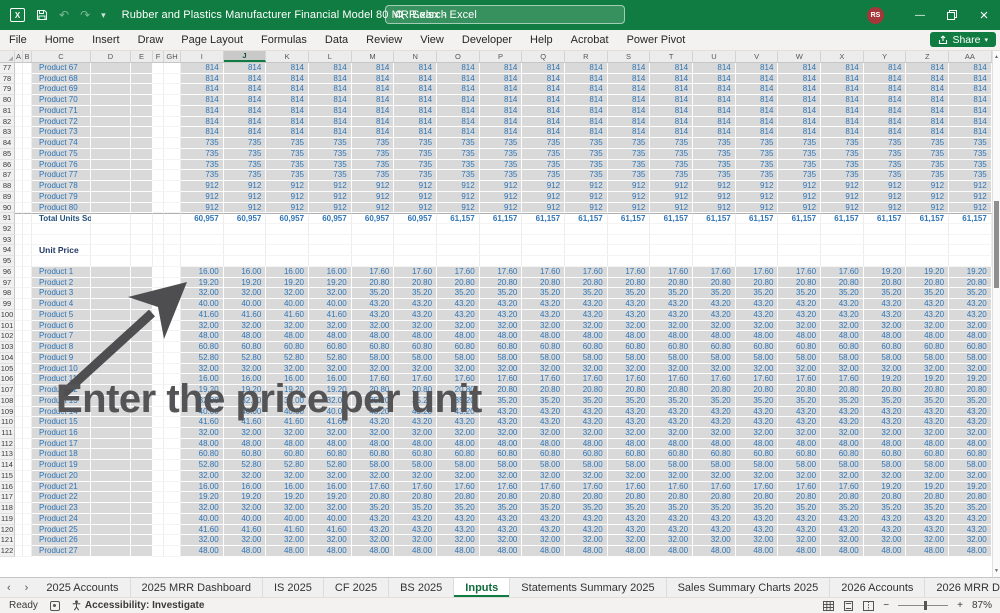 This screenshot has width=1000, height=613. What do you see at coordinates (586, 56) in the screenshot?
I see `column-header-R: R` at bounding box center [586, 56].